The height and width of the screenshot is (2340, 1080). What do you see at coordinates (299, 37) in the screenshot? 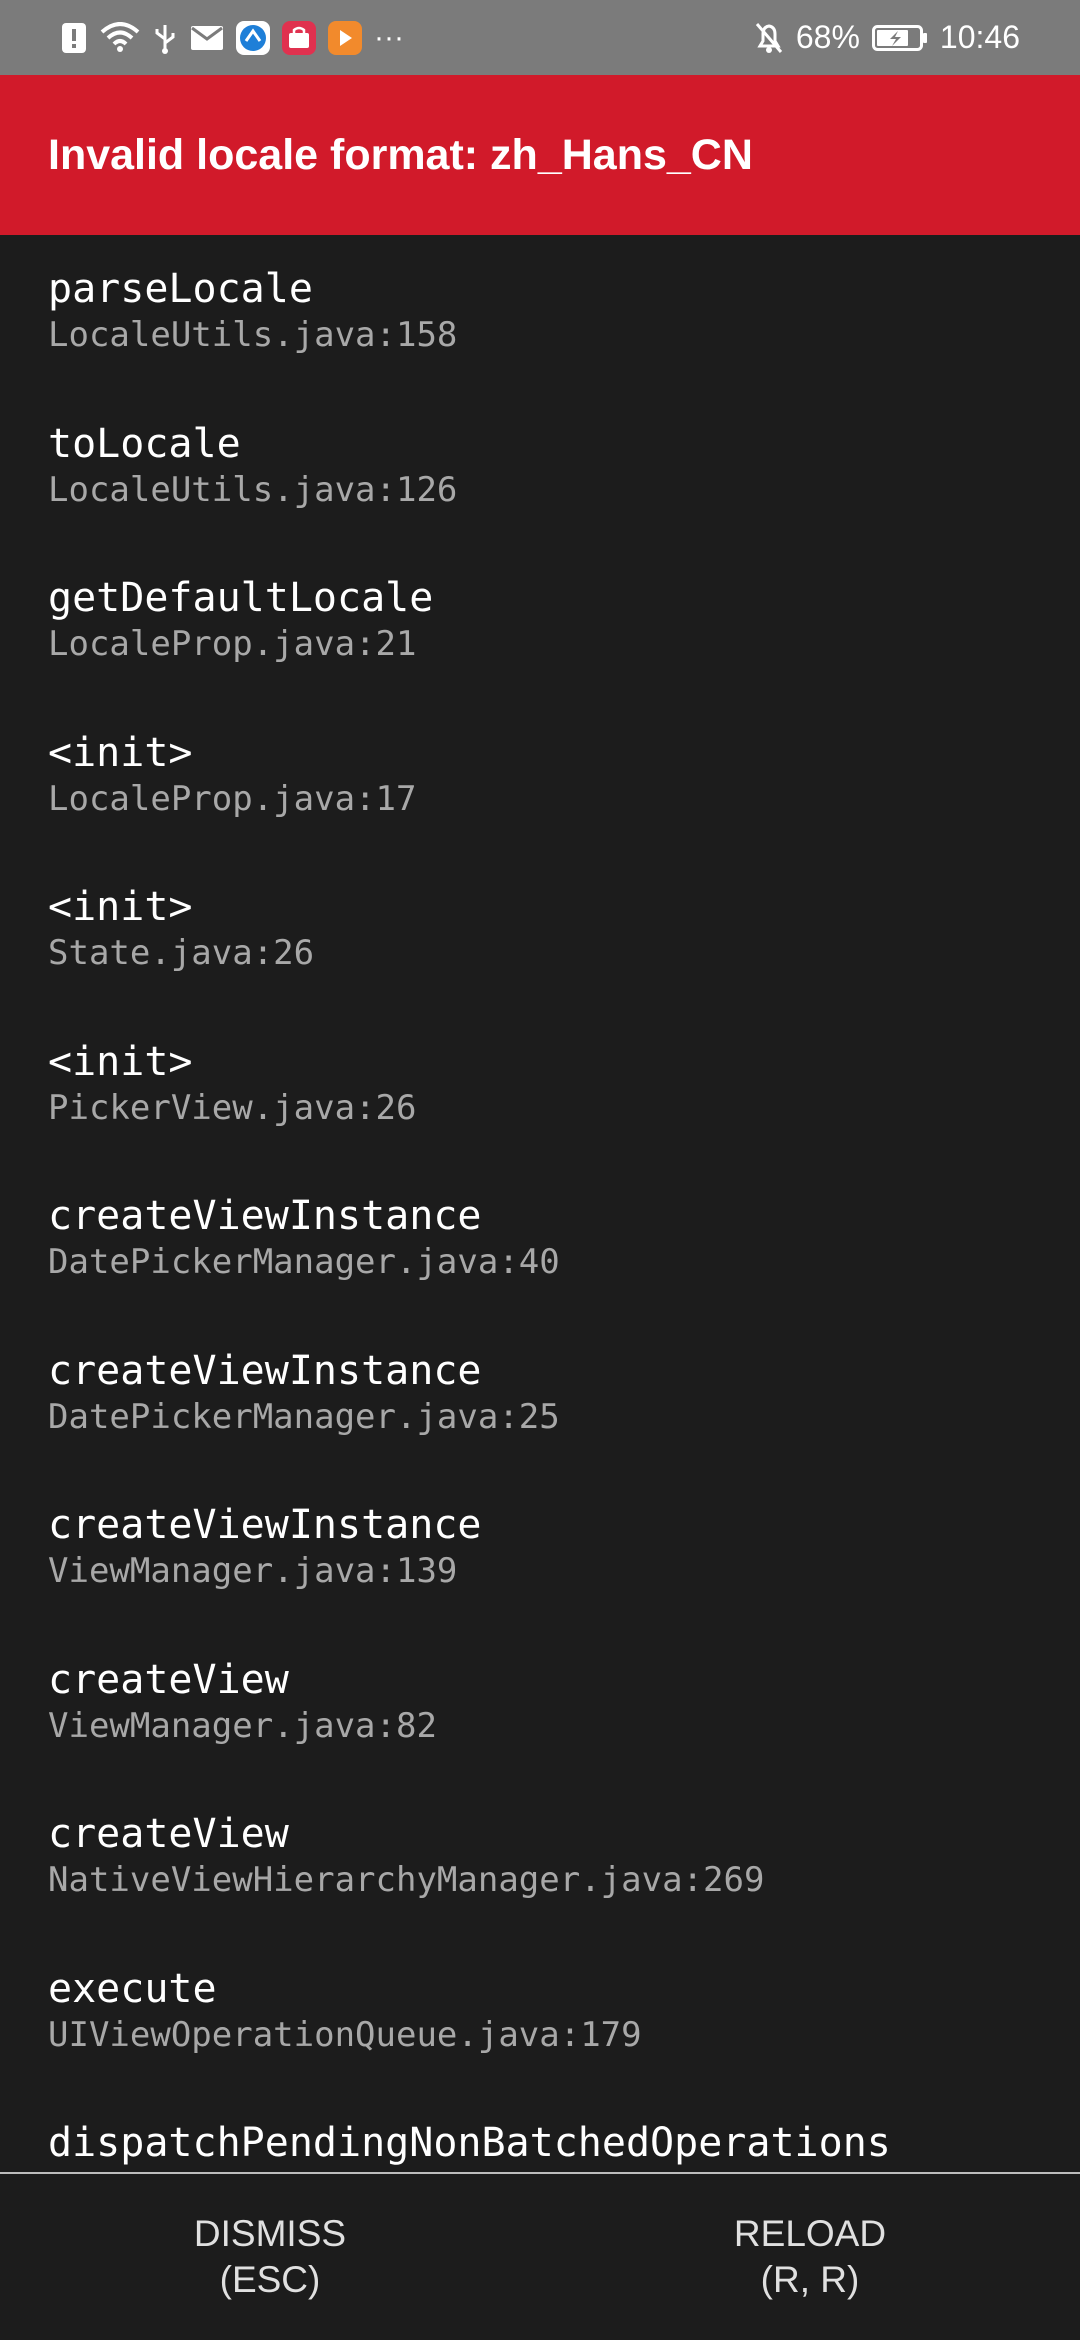
I see `app-icon-red` at bounding box center [299, 37].